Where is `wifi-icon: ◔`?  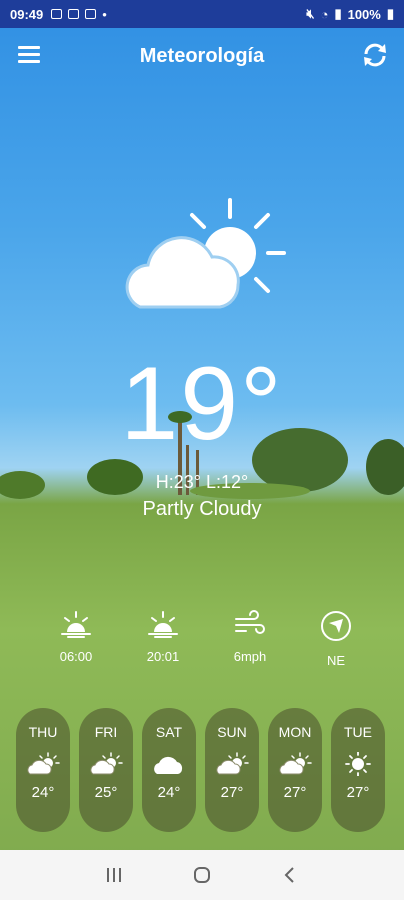
wifi-icon: ◔ is located at coordinates (324, 14).